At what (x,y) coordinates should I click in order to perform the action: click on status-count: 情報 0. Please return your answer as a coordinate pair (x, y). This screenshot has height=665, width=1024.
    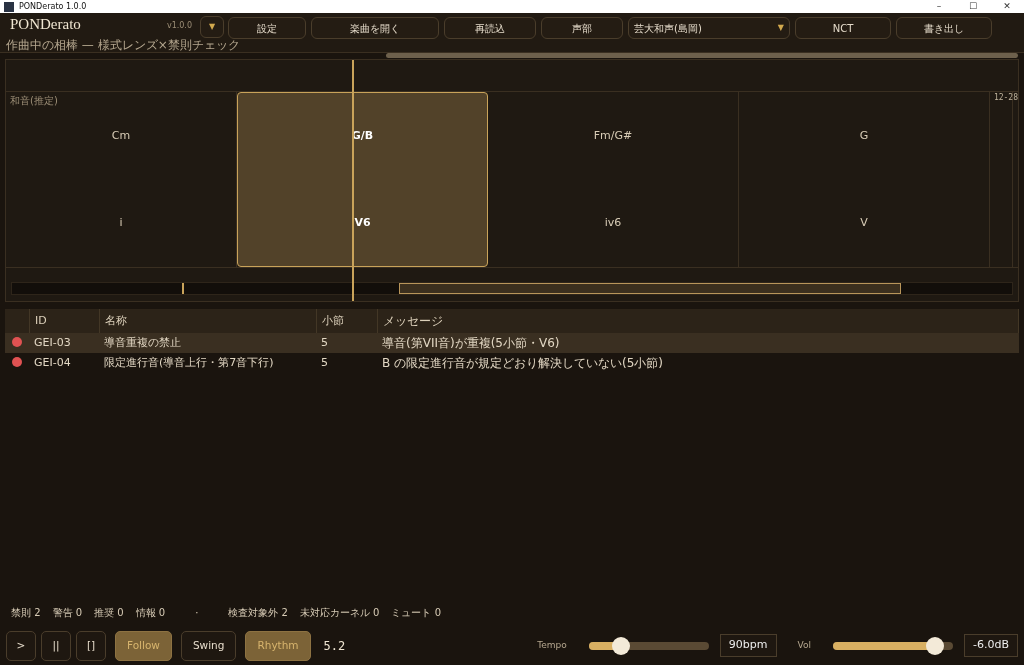
    Looking at the image, I should click on (150, 613).